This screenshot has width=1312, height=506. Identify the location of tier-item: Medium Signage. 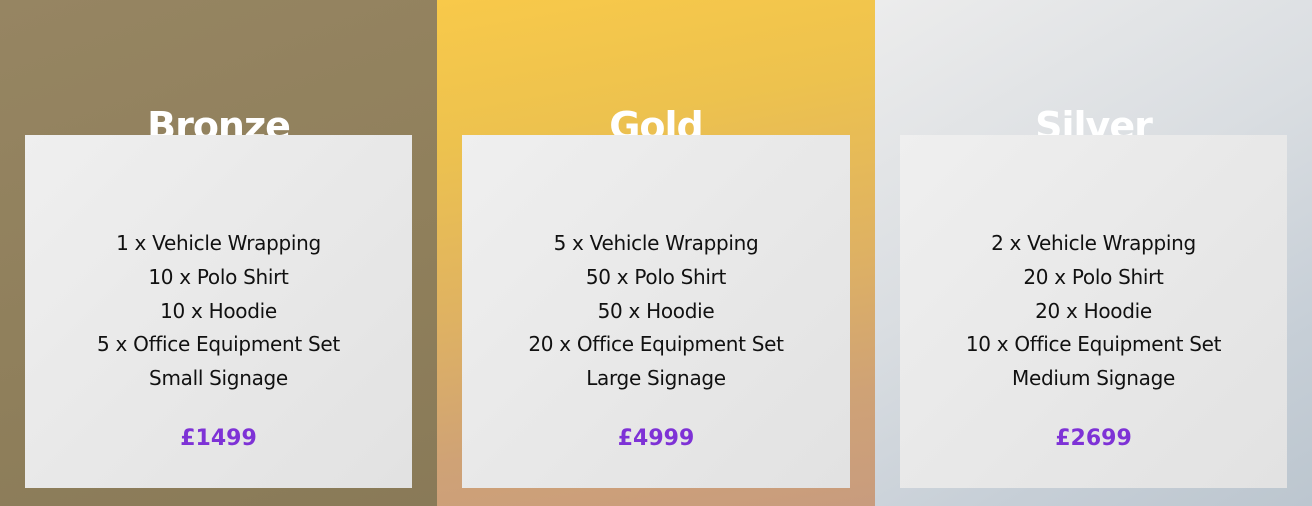
(1093, 378).